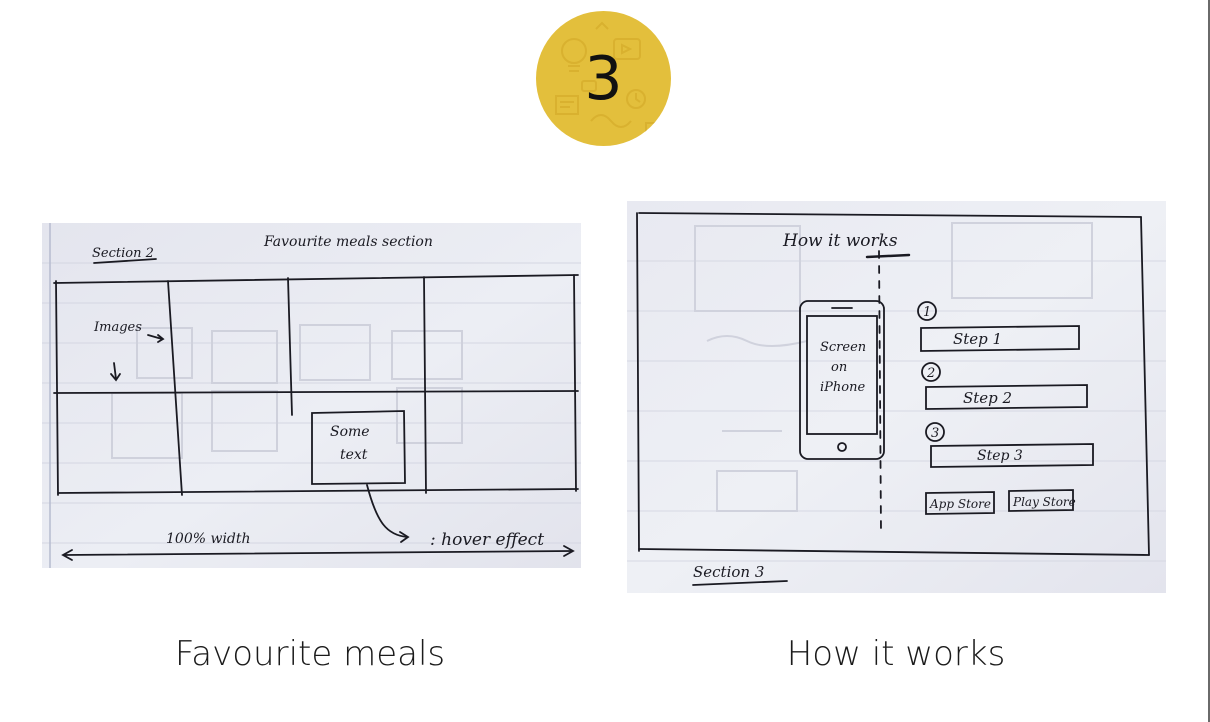 The image size is (1210, 722). What do you see at coordinates (728, 572) in the screenshot?
I see `section-3-label: Section 3` at bounding box center [728, 572].